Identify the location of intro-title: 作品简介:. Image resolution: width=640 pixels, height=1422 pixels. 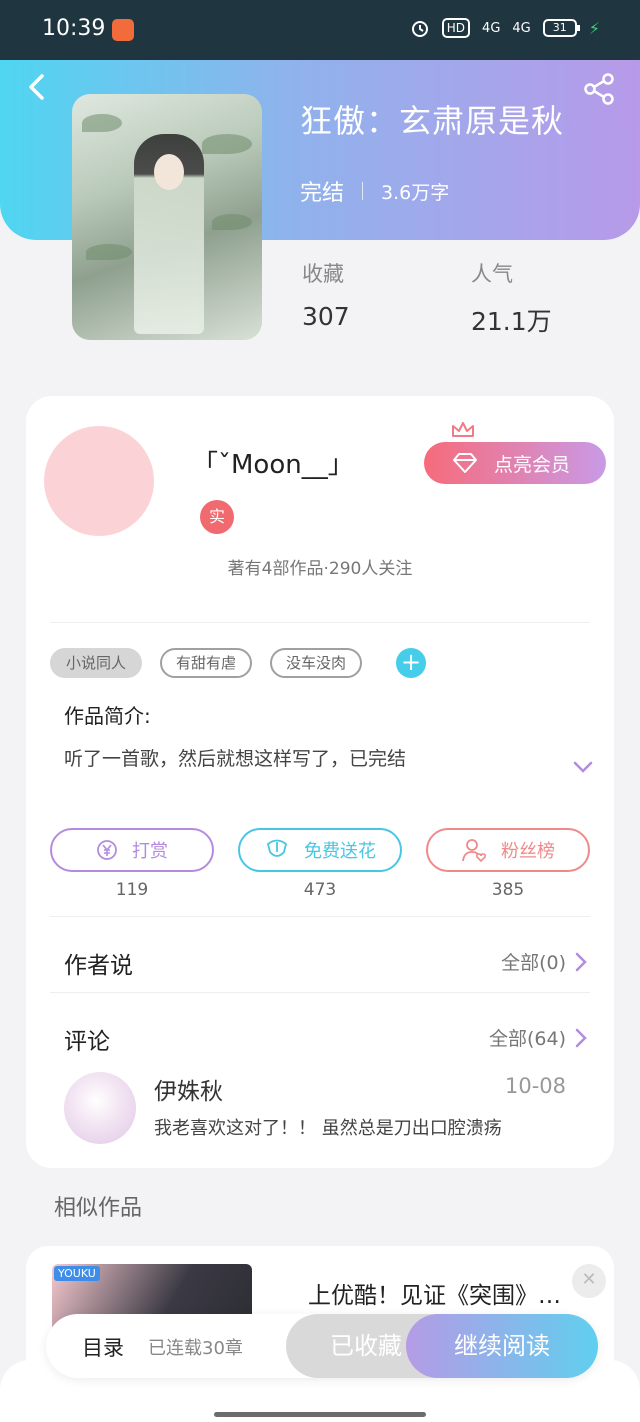
(107, 716).